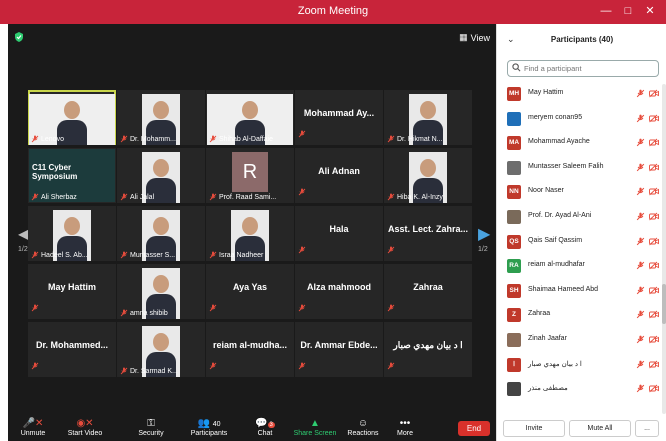 The width and height of the screenshot is (666, 441). I want to click on video-tile: ا د بيان مهدي صبار, so click(428, 349).